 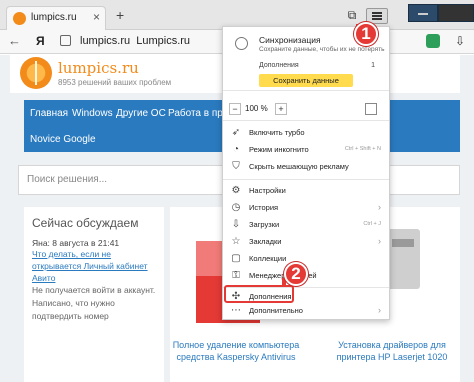 What do you see at coordinates (267, 190) in the screenshot?
I see `menu-item-label: Настройки` at bounding box center [267, 190].